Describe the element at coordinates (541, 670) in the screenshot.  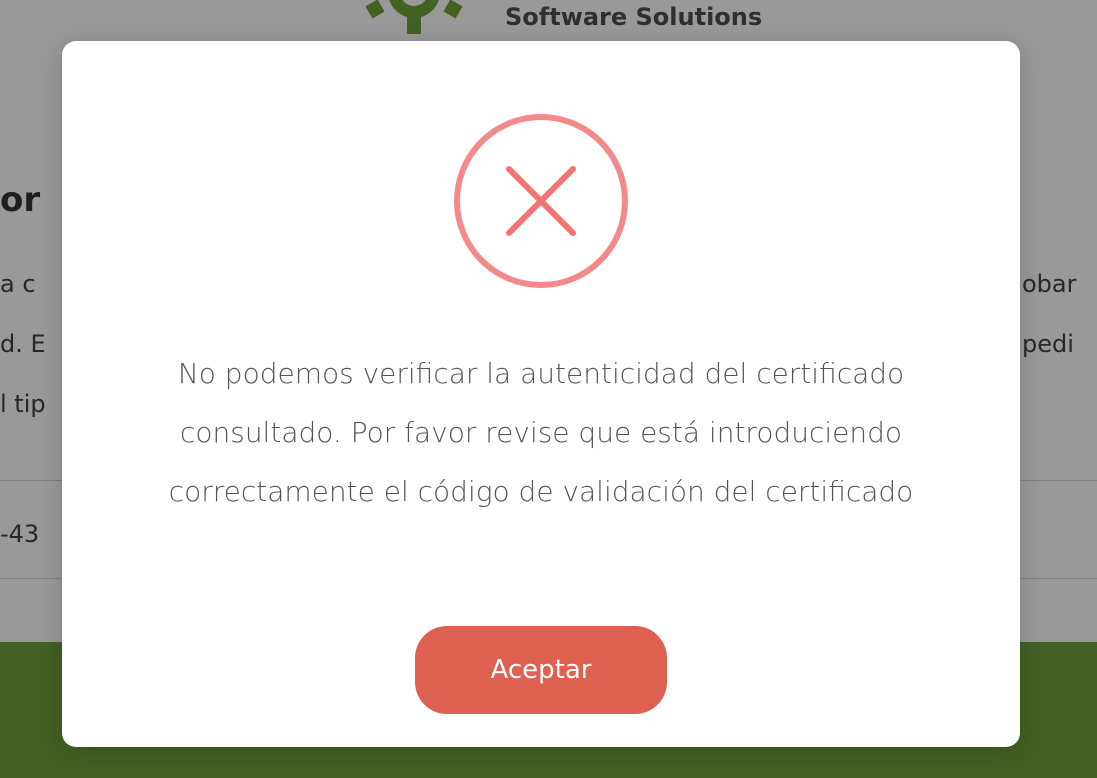
I see `accept-button: Aceptar` at that location.